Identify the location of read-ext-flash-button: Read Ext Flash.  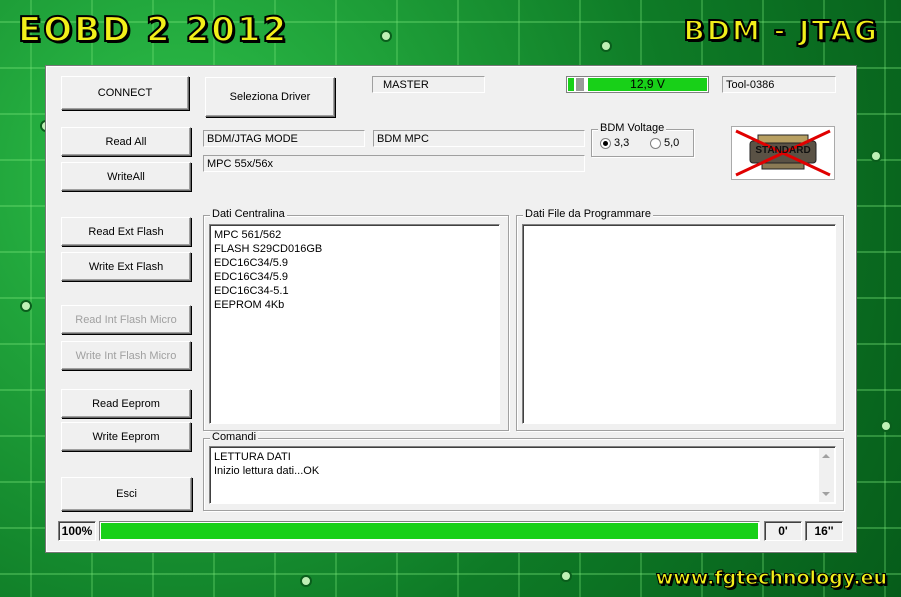
(126, 231).